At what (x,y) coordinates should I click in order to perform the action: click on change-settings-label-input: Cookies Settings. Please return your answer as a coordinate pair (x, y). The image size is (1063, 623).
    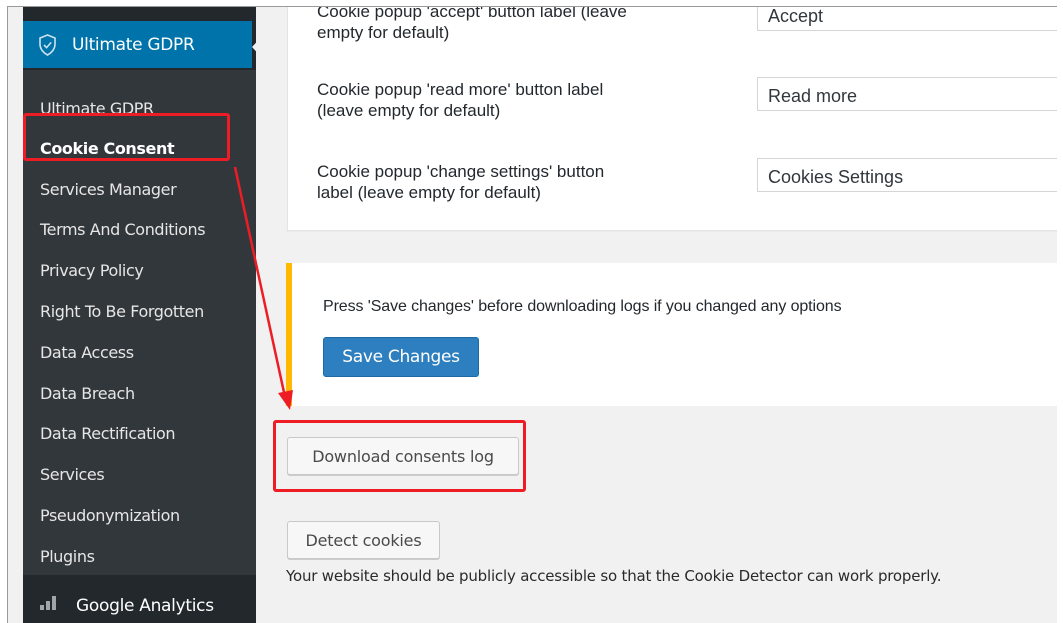
    Looking at the image, I should click on (907, 175).